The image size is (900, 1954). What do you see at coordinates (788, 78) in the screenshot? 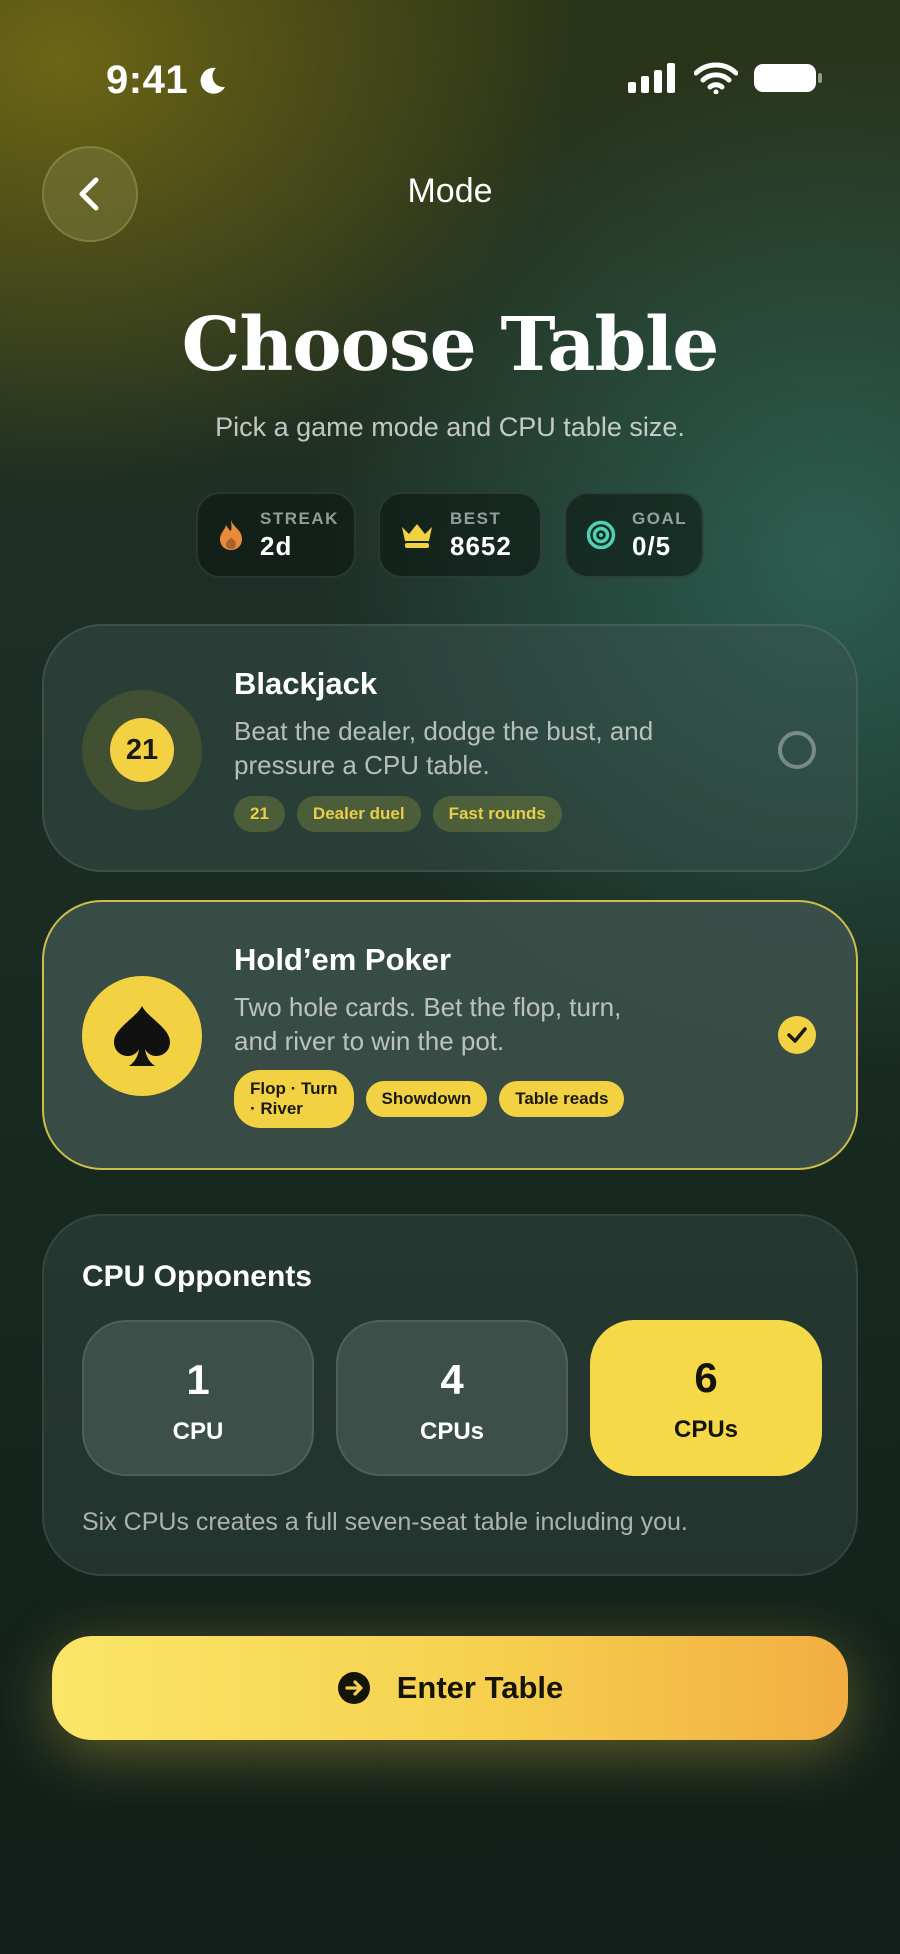
I see `battery-icon` at bounding box center [788, 78].